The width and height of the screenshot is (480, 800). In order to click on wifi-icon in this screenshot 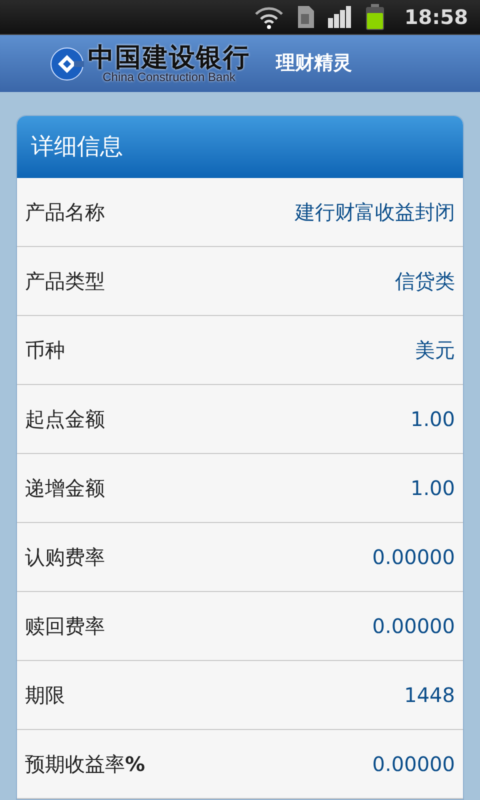, I will do `click(269, 17)`.